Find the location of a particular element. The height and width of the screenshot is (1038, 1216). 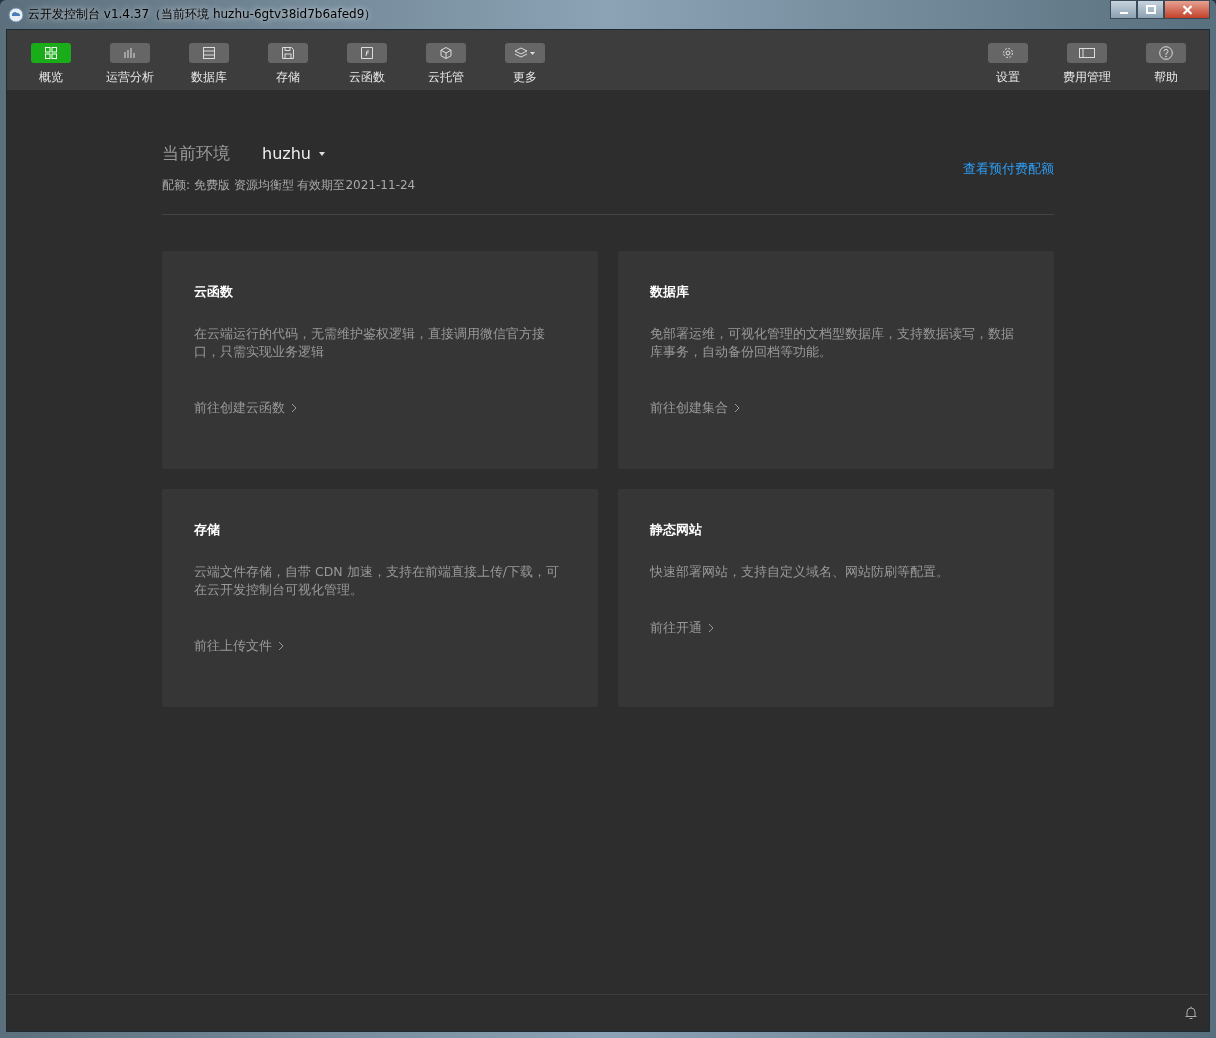

environment-label: 当前环境 is located at coordinates (196, 153).